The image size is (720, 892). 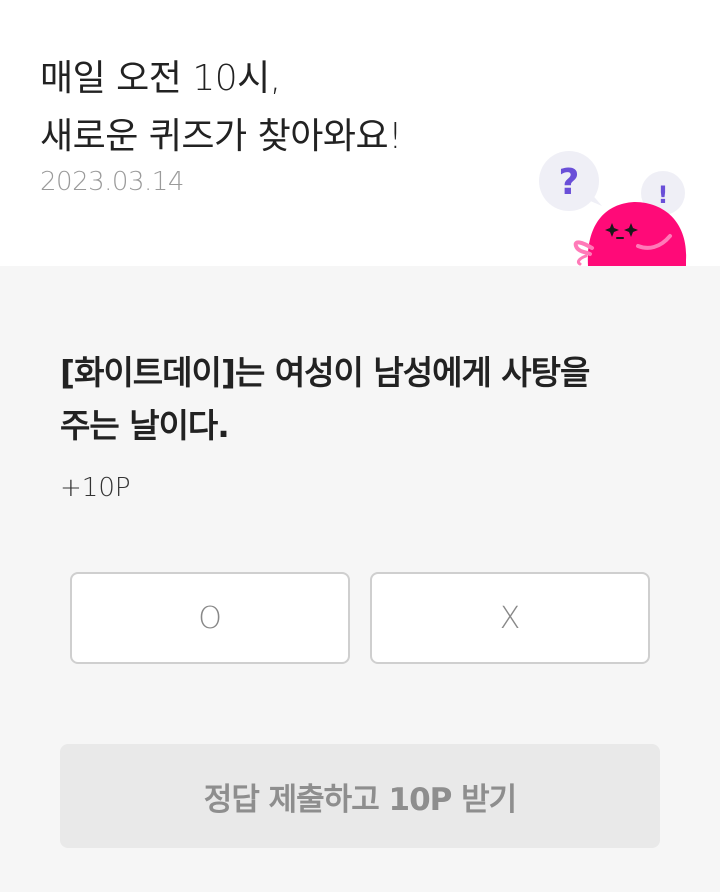 I want to click on question-mark: ?, so click(x=569, y=182).